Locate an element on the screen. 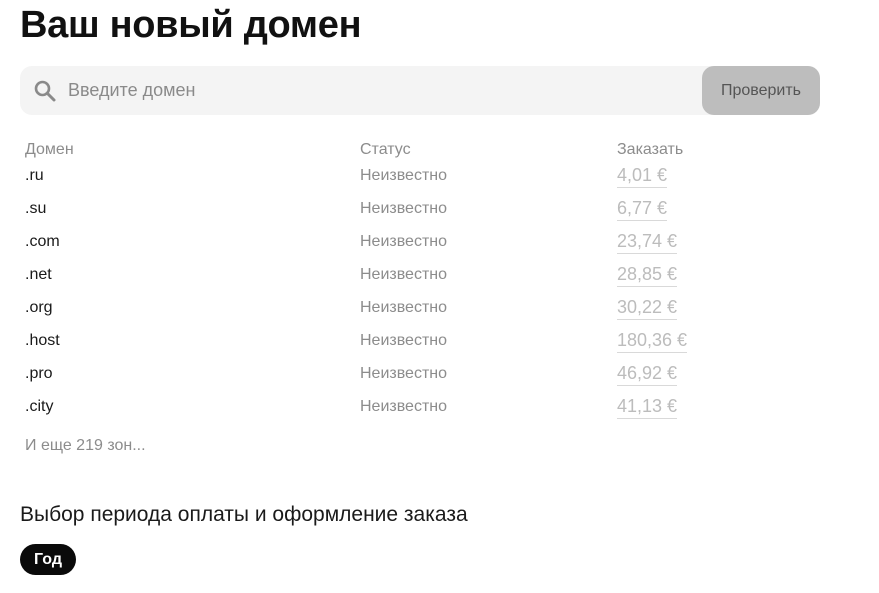 This screenshot has height=593, width=879. domain-zone: .net is located at coordinates (38, 274).